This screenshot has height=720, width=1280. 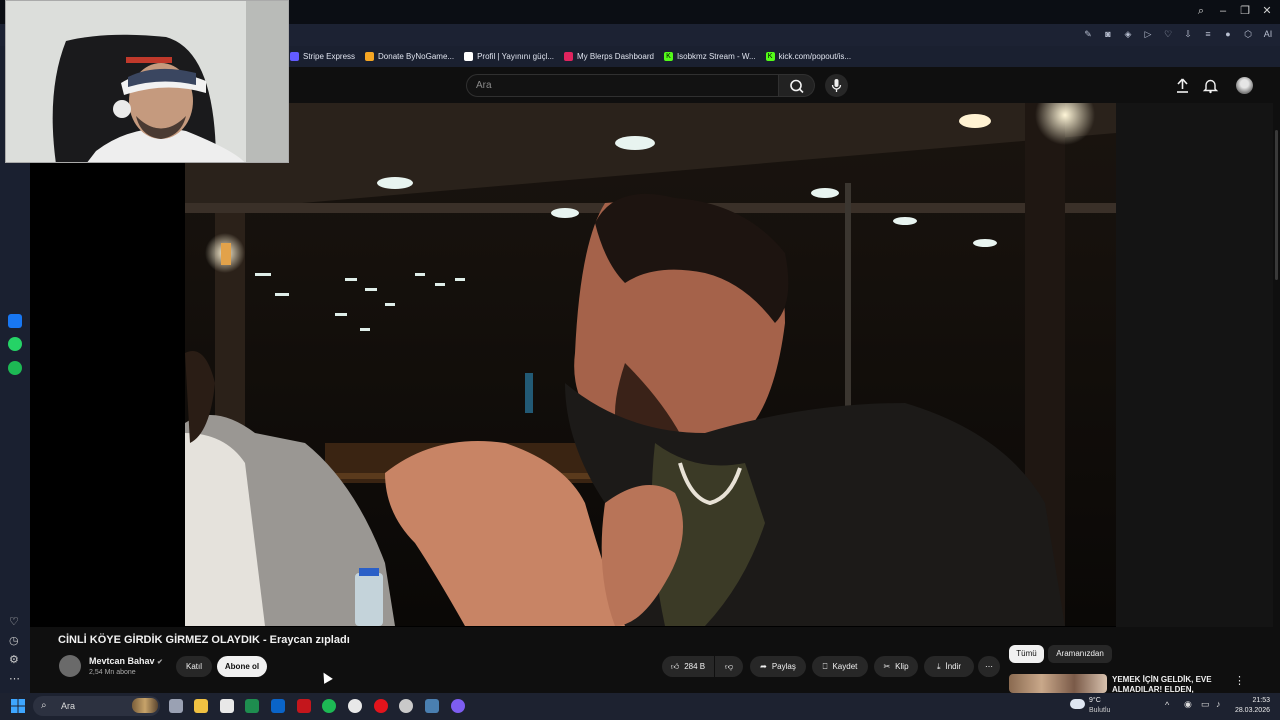 I want to click on discord-icon, so click(x=458, y=706).